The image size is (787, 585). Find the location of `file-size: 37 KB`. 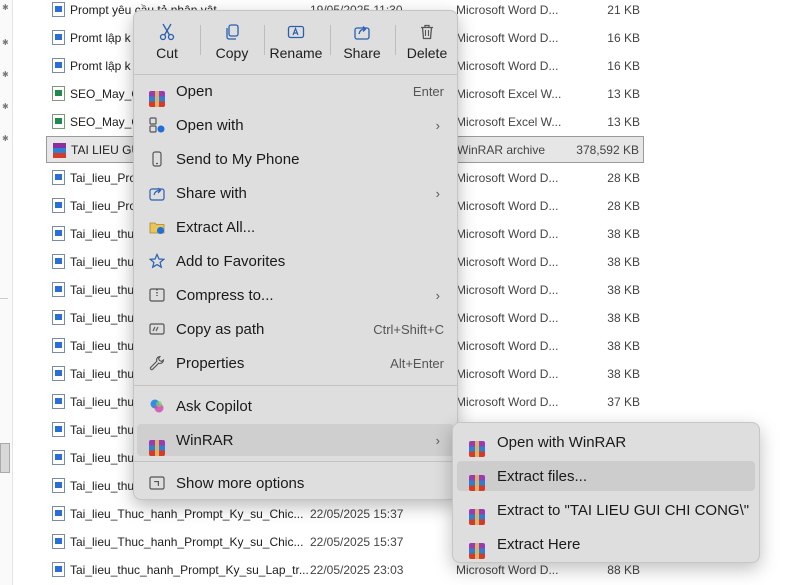

file-size: 37 KB is located at coordinates (623, 401).